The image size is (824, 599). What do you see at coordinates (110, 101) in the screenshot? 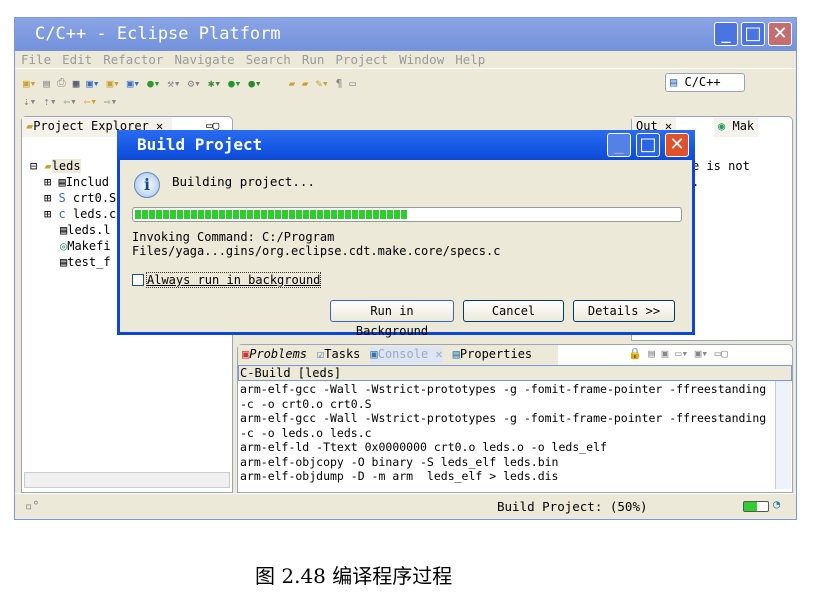
I see `forward-icon: ⇨▾` at bounding box center [110, 101].